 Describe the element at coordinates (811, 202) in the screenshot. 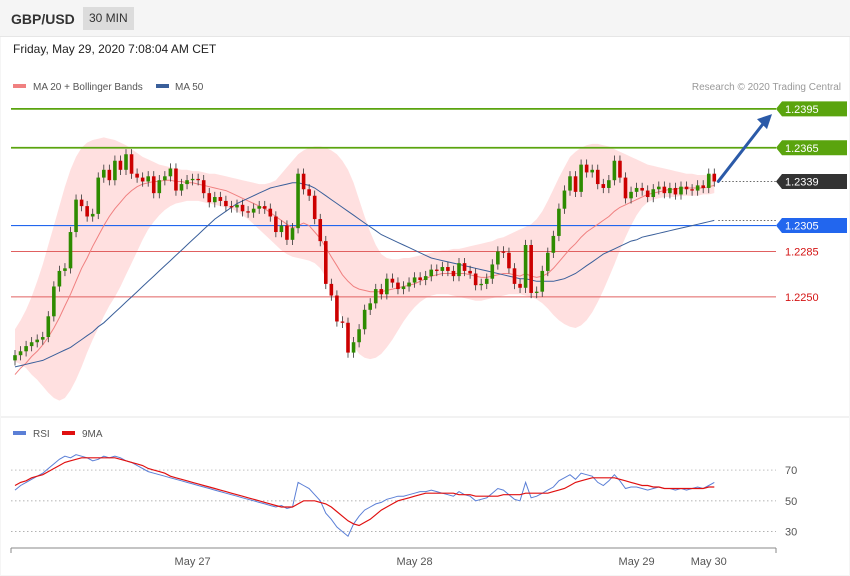

I see `price-labels: 1.2395 1.2365 1.2305 1.2285 1.2250 1.2339` at that location.